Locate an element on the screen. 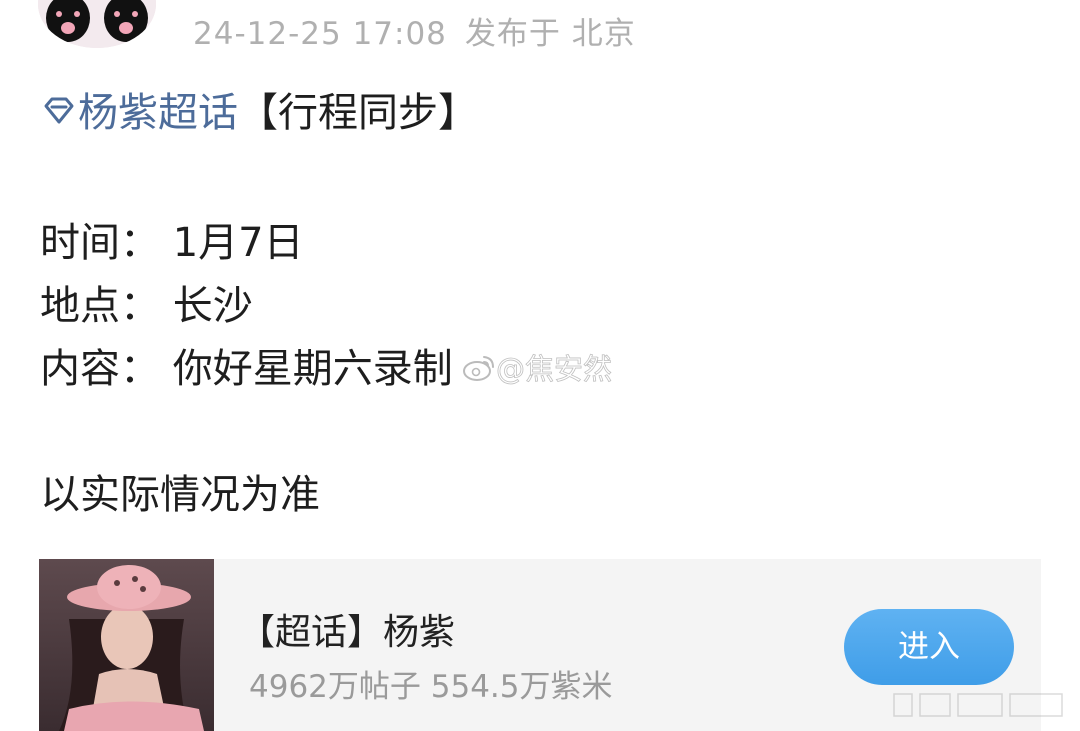  weibo-logo-icon is located at coordinates (478, 368).